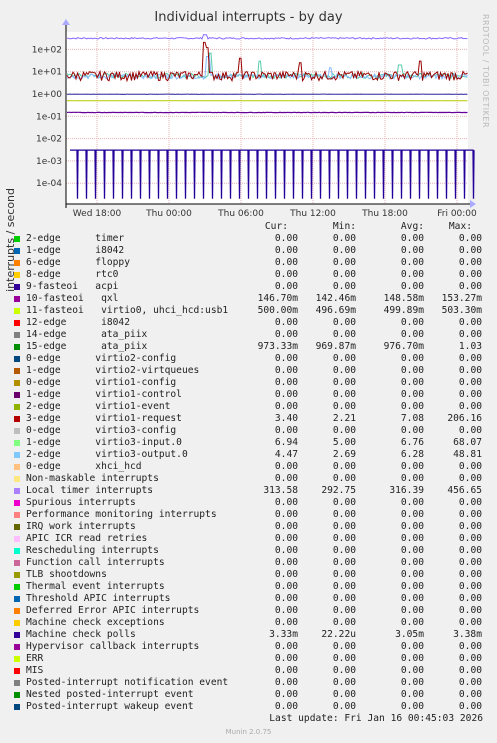 The width and height of the screenshot is (497, 743). I want to click on legend-header-cur: Cur:, so click(276, 226).